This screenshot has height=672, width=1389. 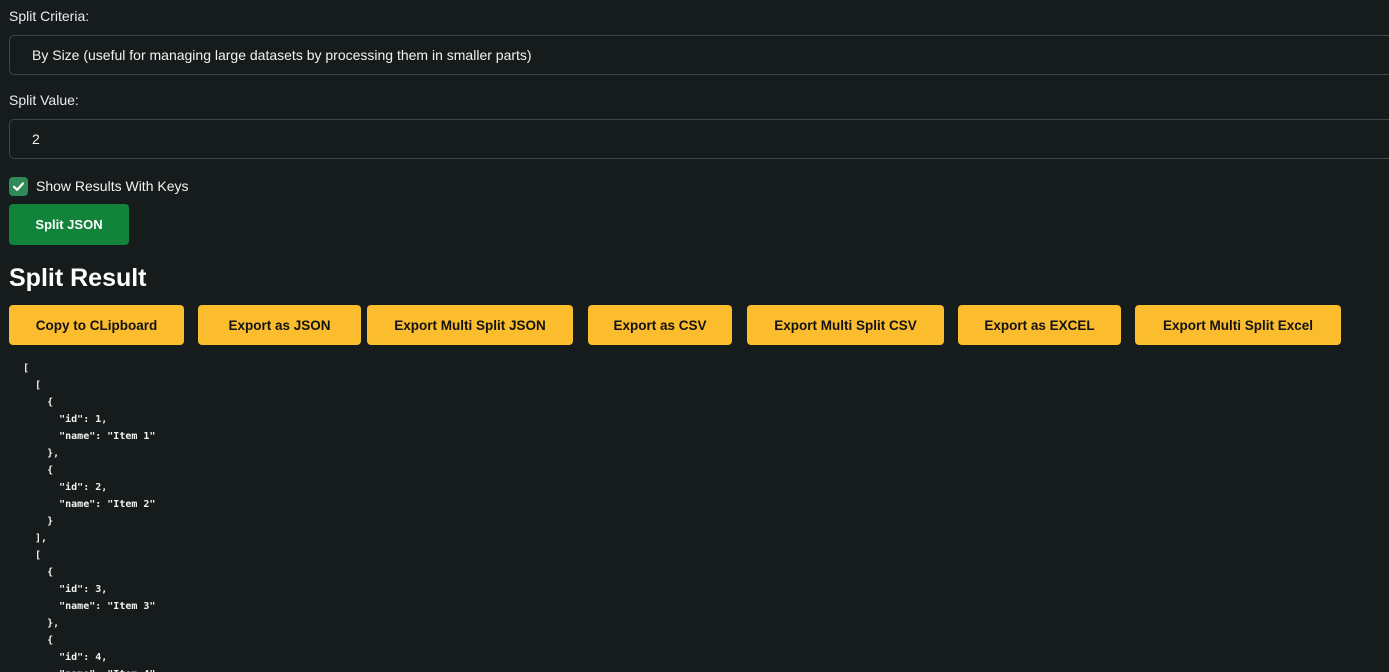 I want to click on export-json-button: Export as JSON, so click(x=279, y=325).